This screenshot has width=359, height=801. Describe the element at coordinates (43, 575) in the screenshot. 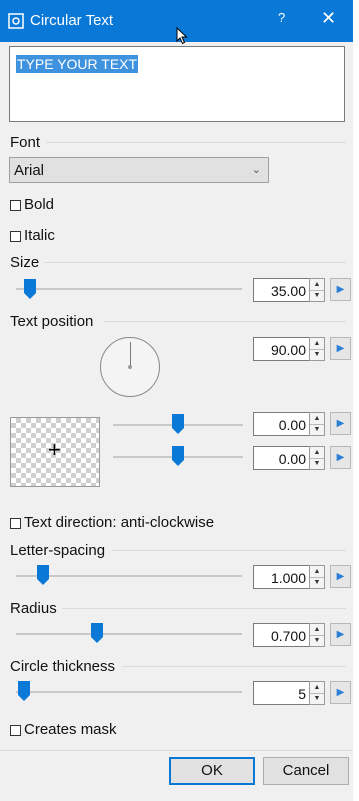

I see `letter-spacing-slider-thumb` at that location.